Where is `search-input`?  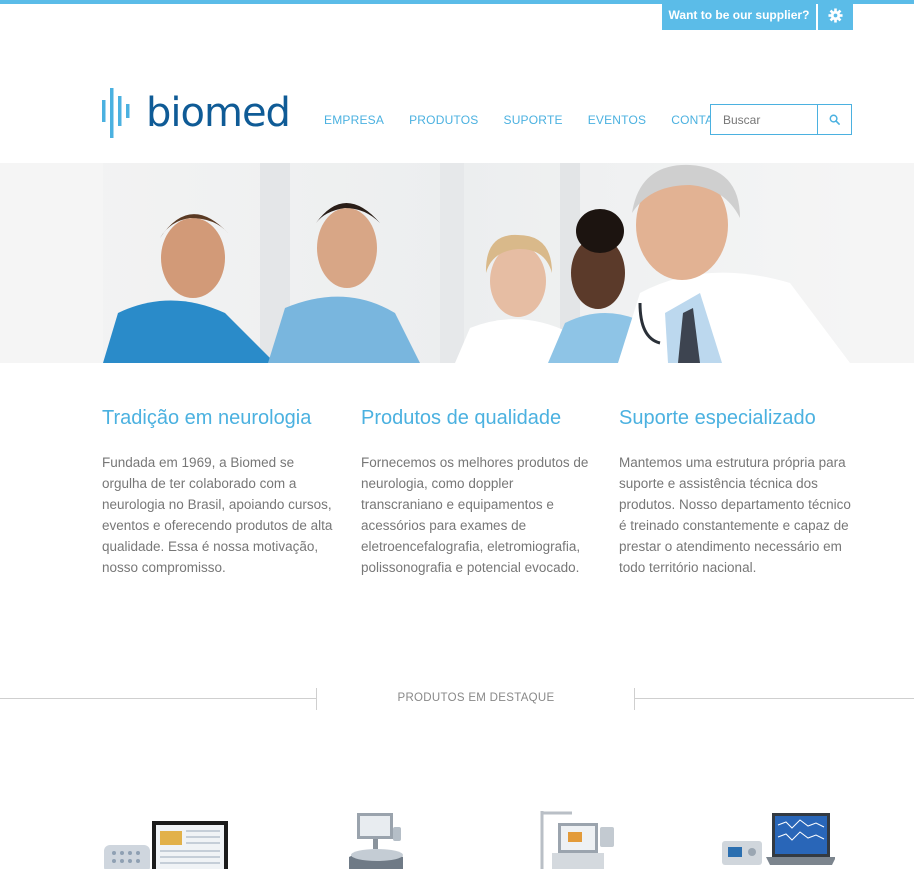 search-input is located at coordinates (764, 119).